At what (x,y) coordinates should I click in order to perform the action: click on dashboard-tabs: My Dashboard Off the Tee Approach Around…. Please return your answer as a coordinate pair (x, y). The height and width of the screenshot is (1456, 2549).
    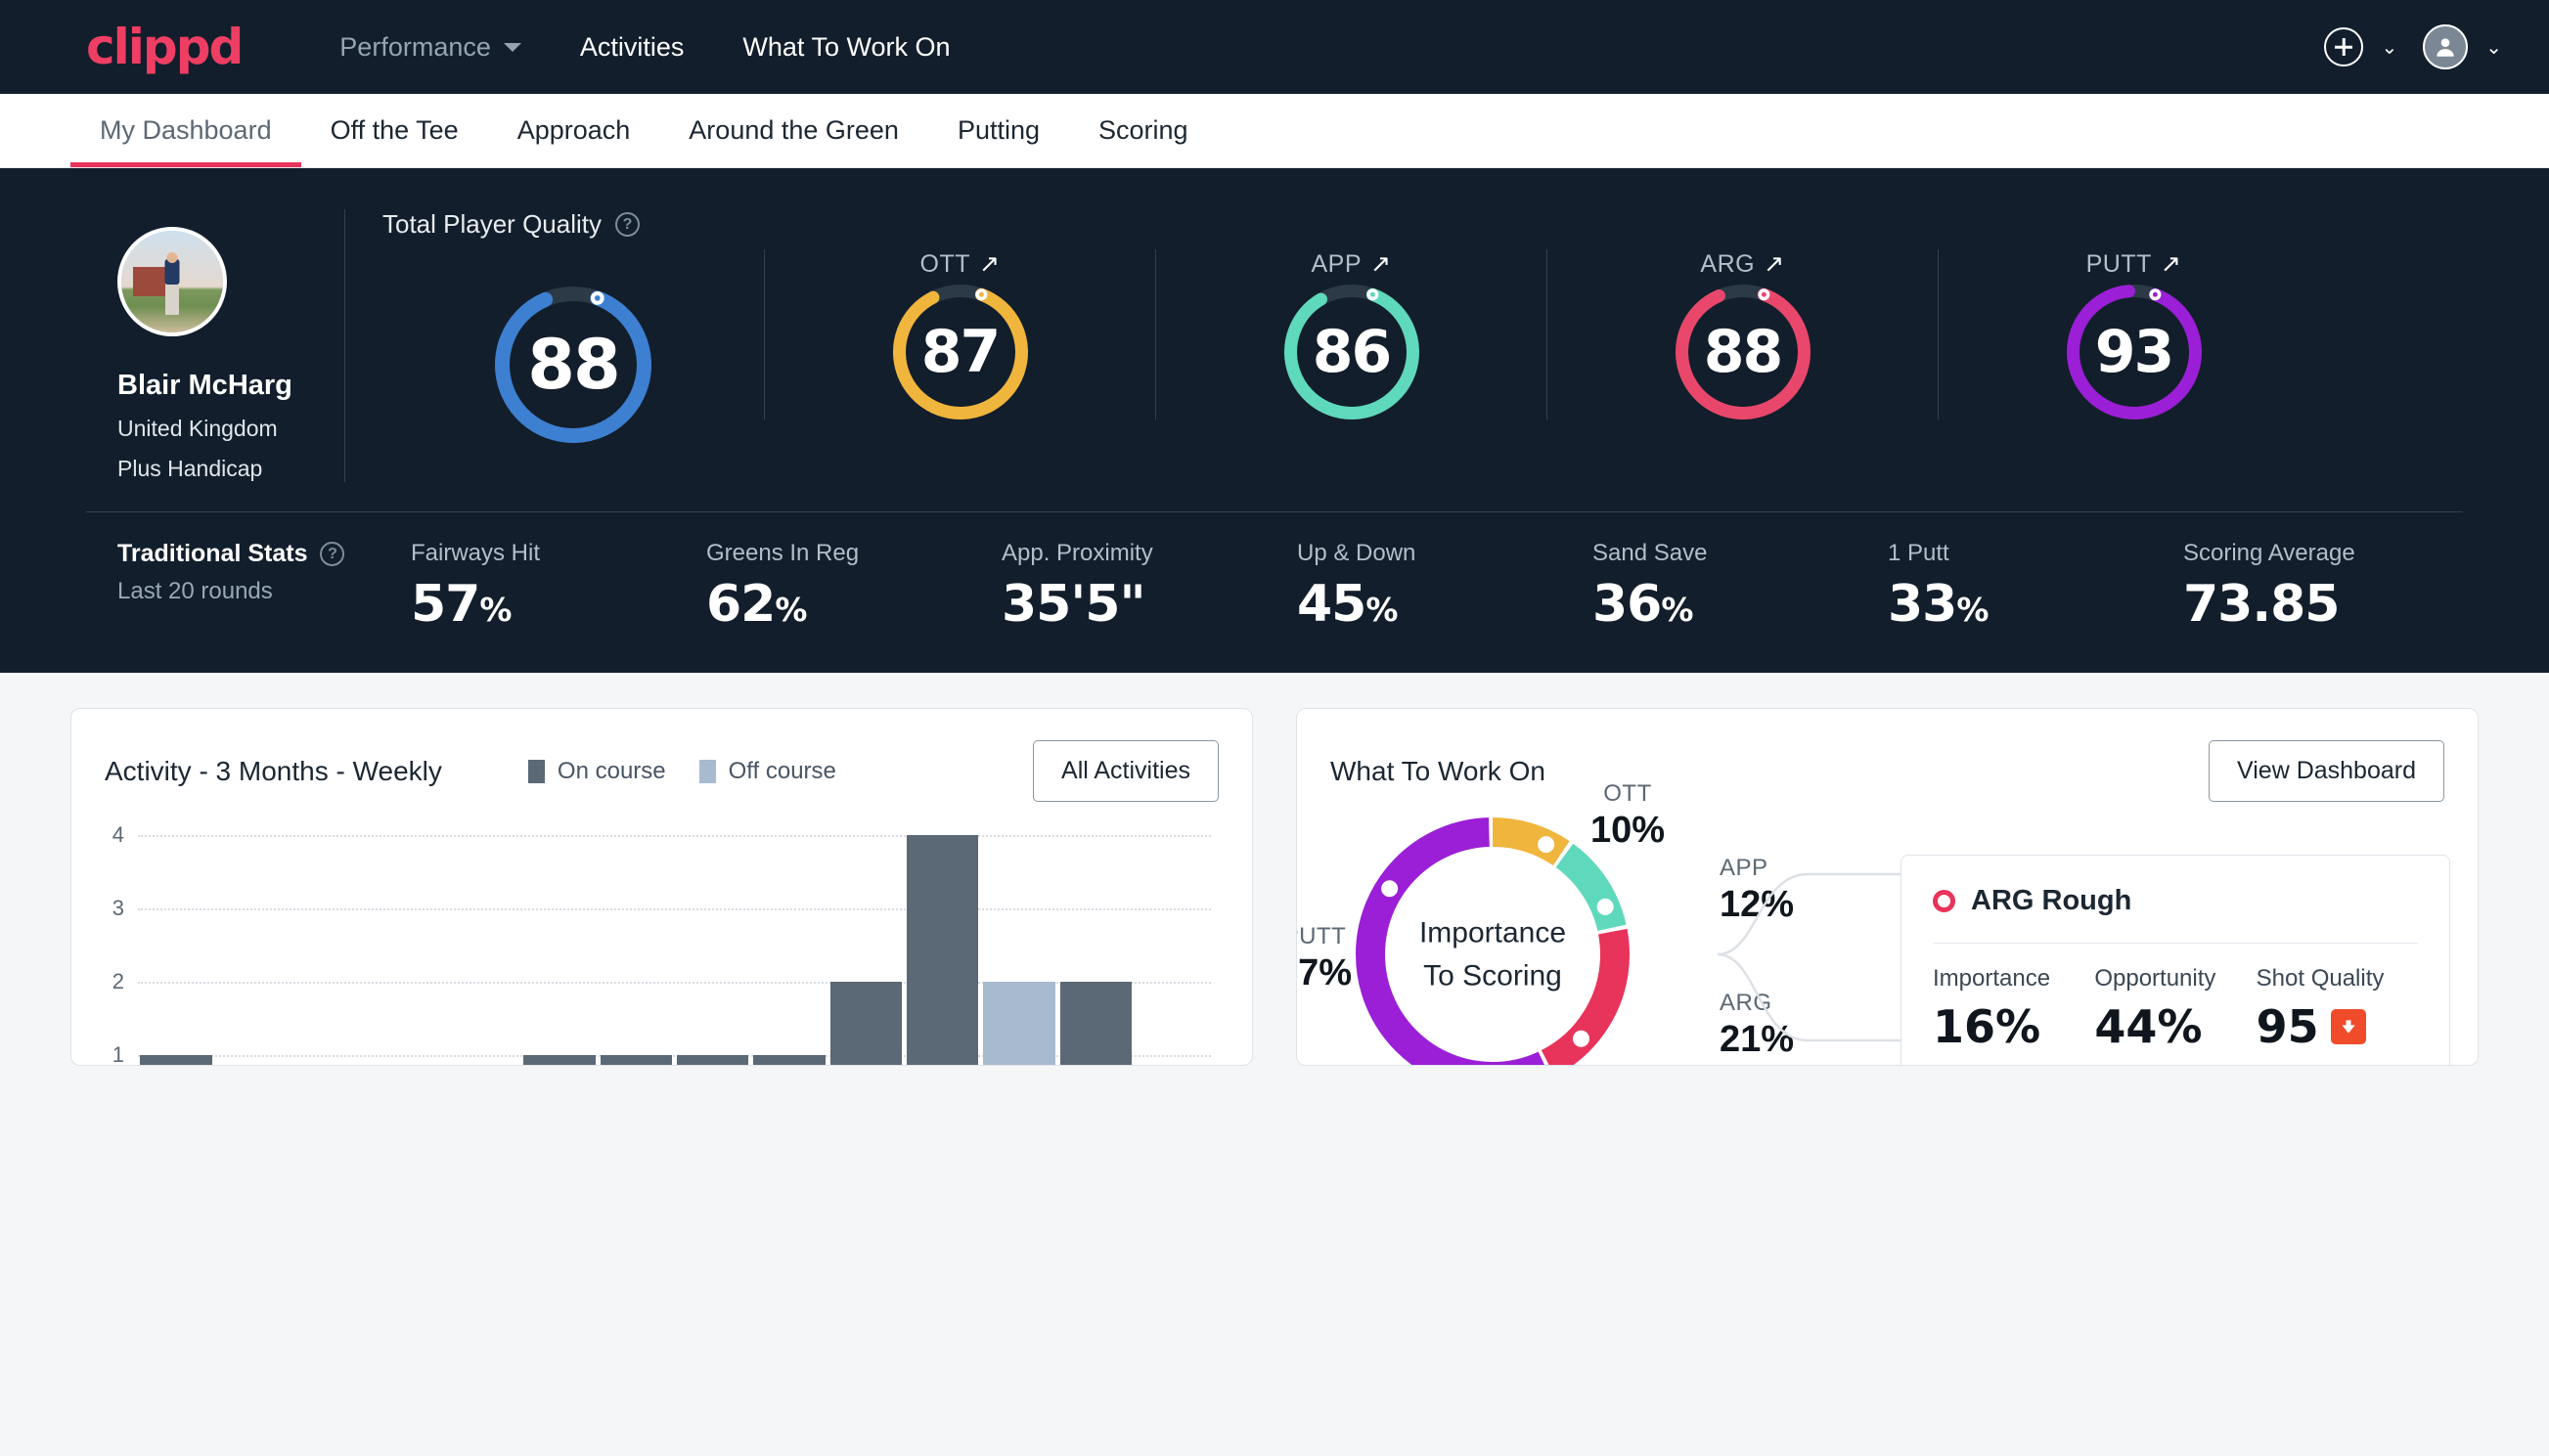
    Looking at the image, I should click on (1274, 131).